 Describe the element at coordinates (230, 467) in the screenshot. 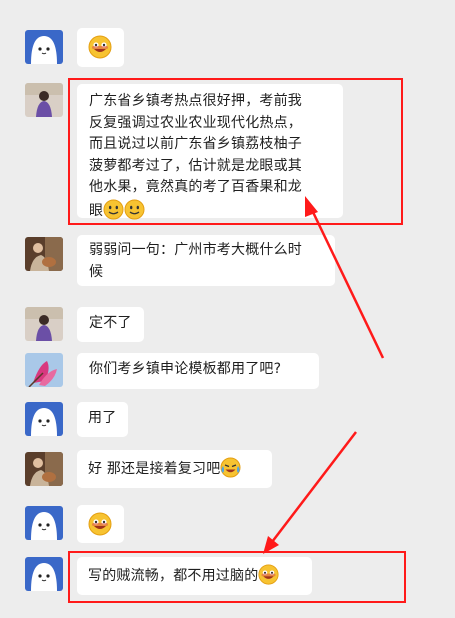

I see `crying-laugh-emoji` at that location.